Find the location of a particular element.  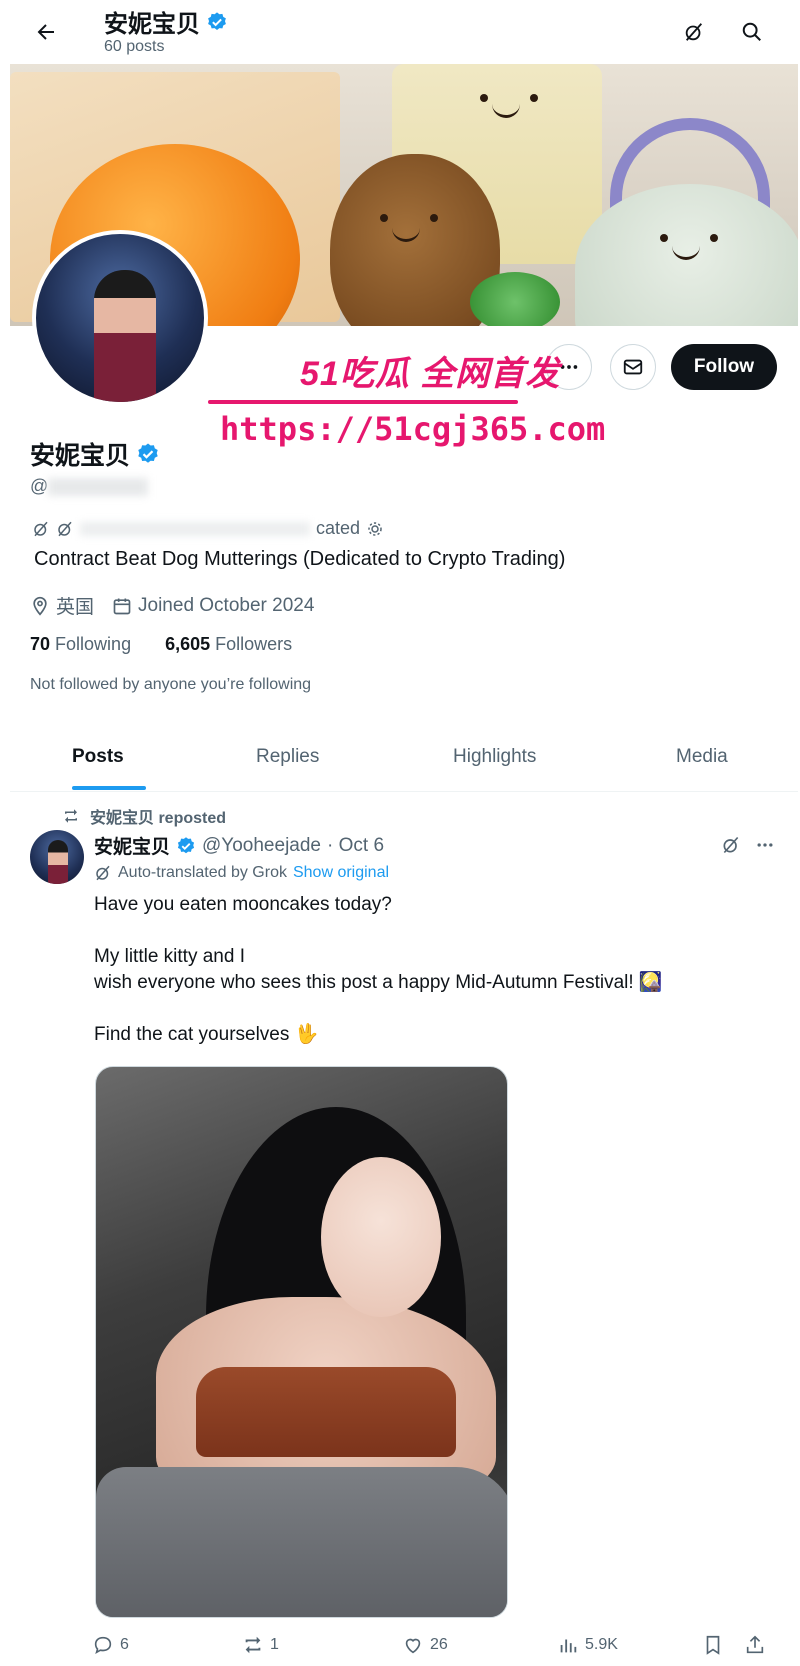

display-name: 安妮宝贝 is located at coordinates (95, 454).